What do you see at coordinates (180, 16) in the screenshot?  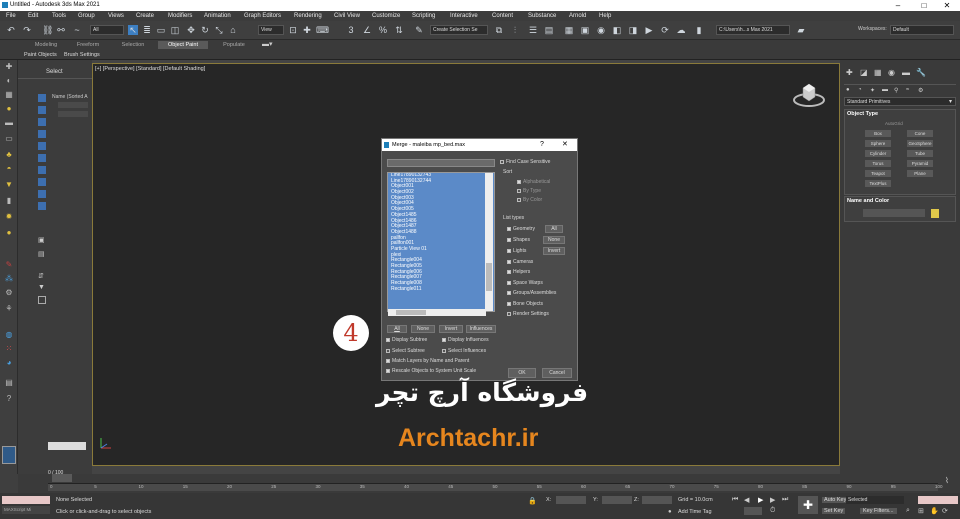 I see `menu-modifiers: Modifiers` at bounding box center [180, 16].